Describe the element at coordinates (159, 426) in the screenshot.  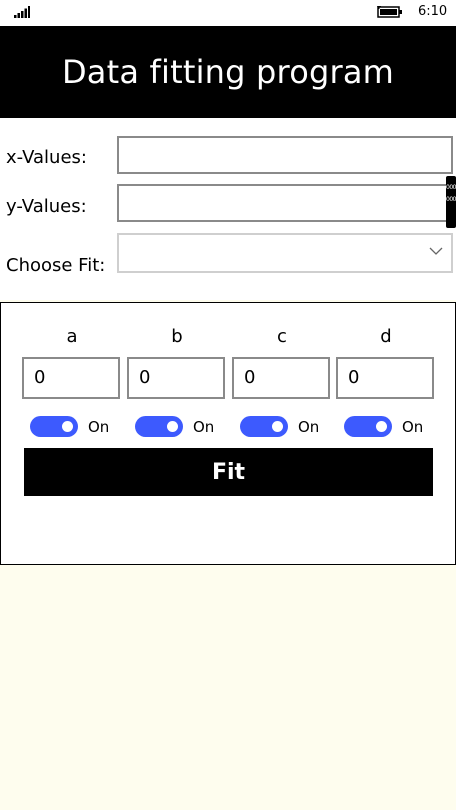
I see `param-b-toggle` at that location.